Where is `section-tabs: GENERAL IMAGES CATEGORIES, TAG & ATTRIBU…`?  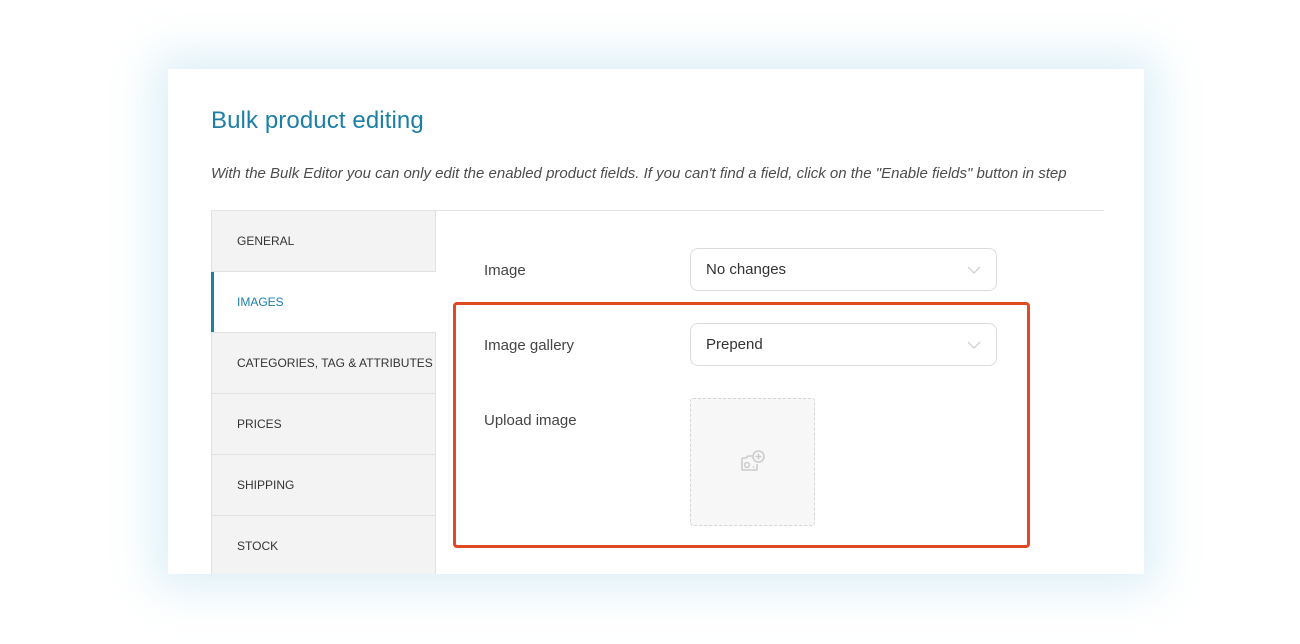 section-tabs: GENERAL IMAGES CATEGORIES, TAG & ATTRIBU… is located at coordinates (323, 392).